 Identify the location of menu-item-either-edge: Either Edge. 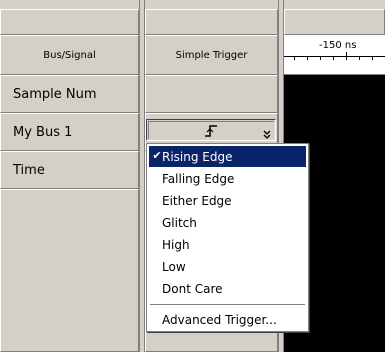
(227, 200).